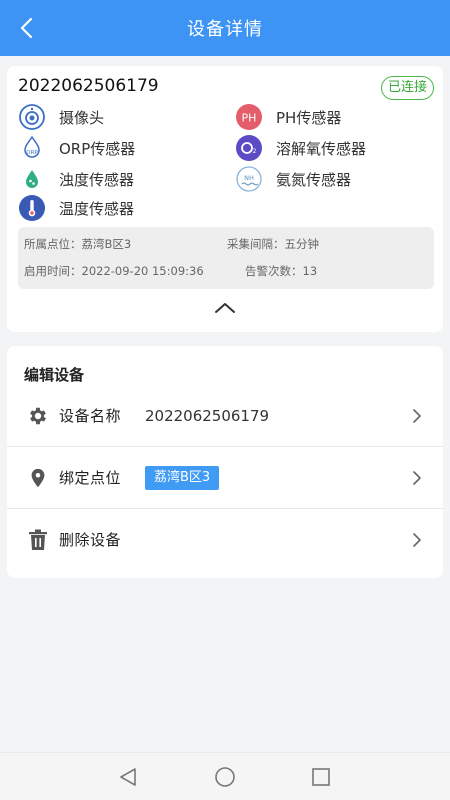  I want to click on svg-text: PH, so click(249, 118).